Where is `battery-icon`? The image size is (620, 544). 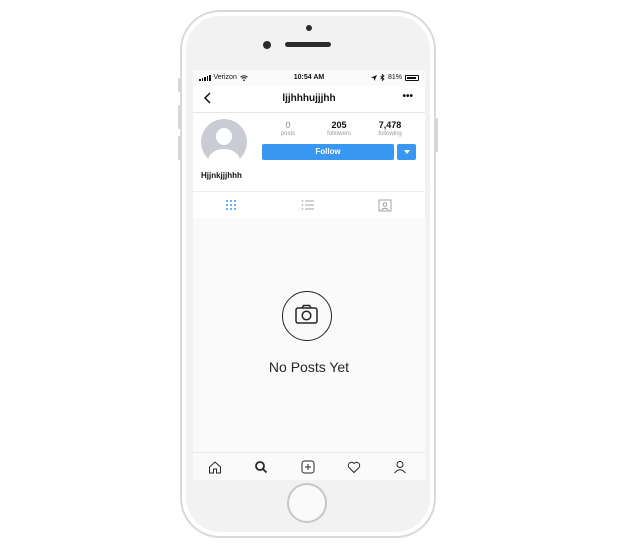 battery-icon is located at coordinates (412, 77).